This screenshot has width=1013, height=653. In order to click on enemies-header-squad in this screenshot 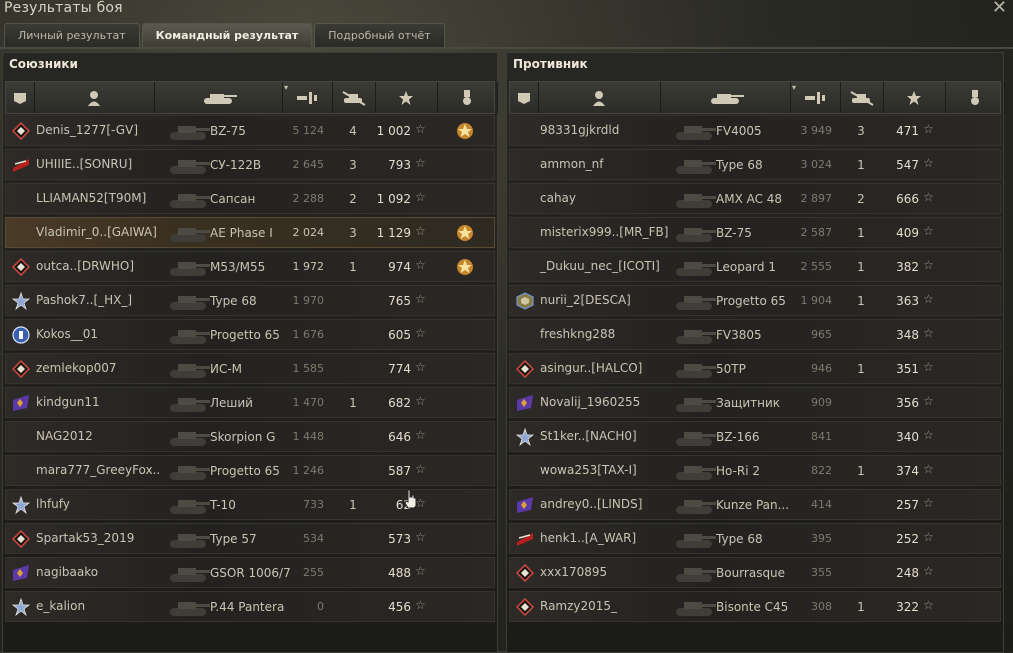, I will do `click(524, 97)`.